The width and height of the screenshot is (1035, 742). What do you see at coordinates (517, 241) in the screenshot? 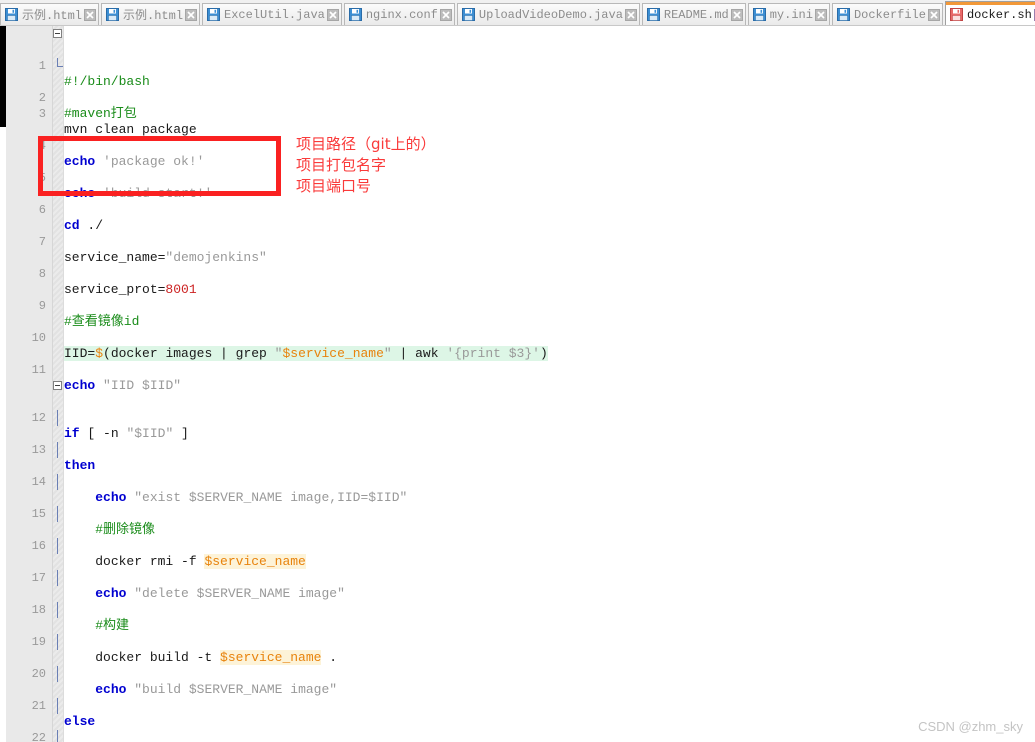
I see `code-line: 7 service_name="demojenkins"` at bounding box center [517, 241].